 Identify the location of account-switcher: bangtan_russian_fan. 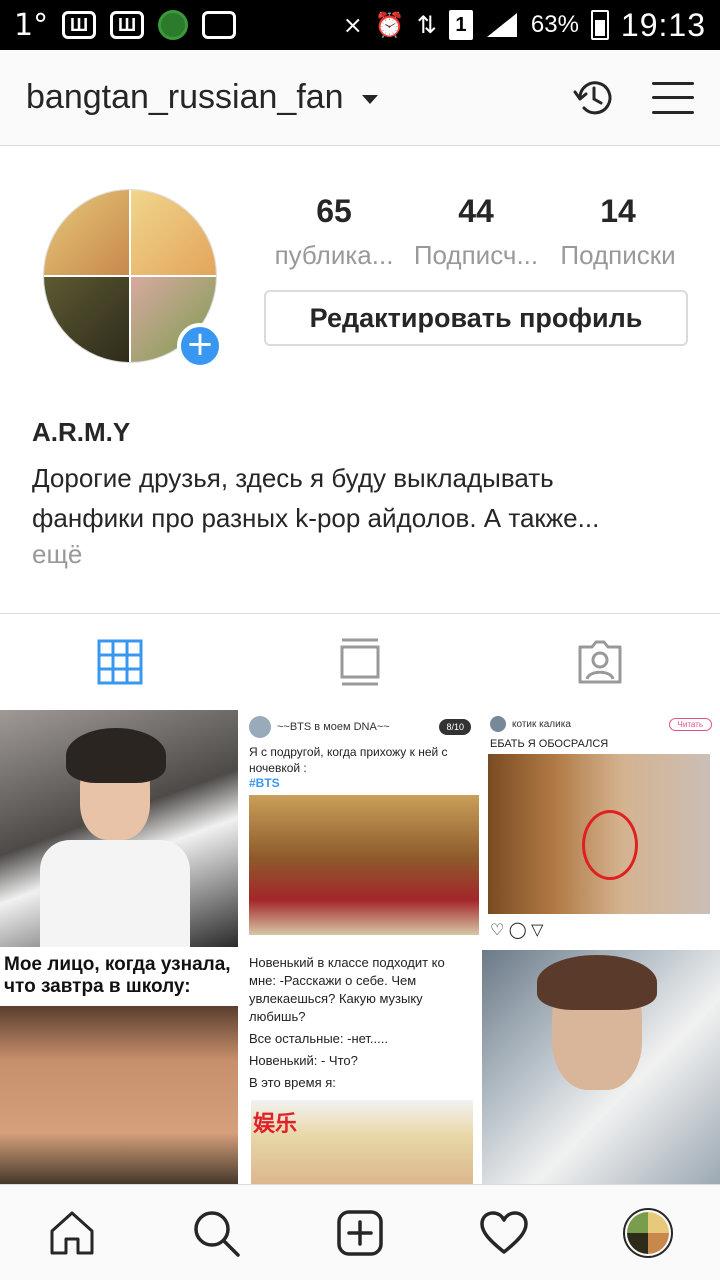
(185, 97).